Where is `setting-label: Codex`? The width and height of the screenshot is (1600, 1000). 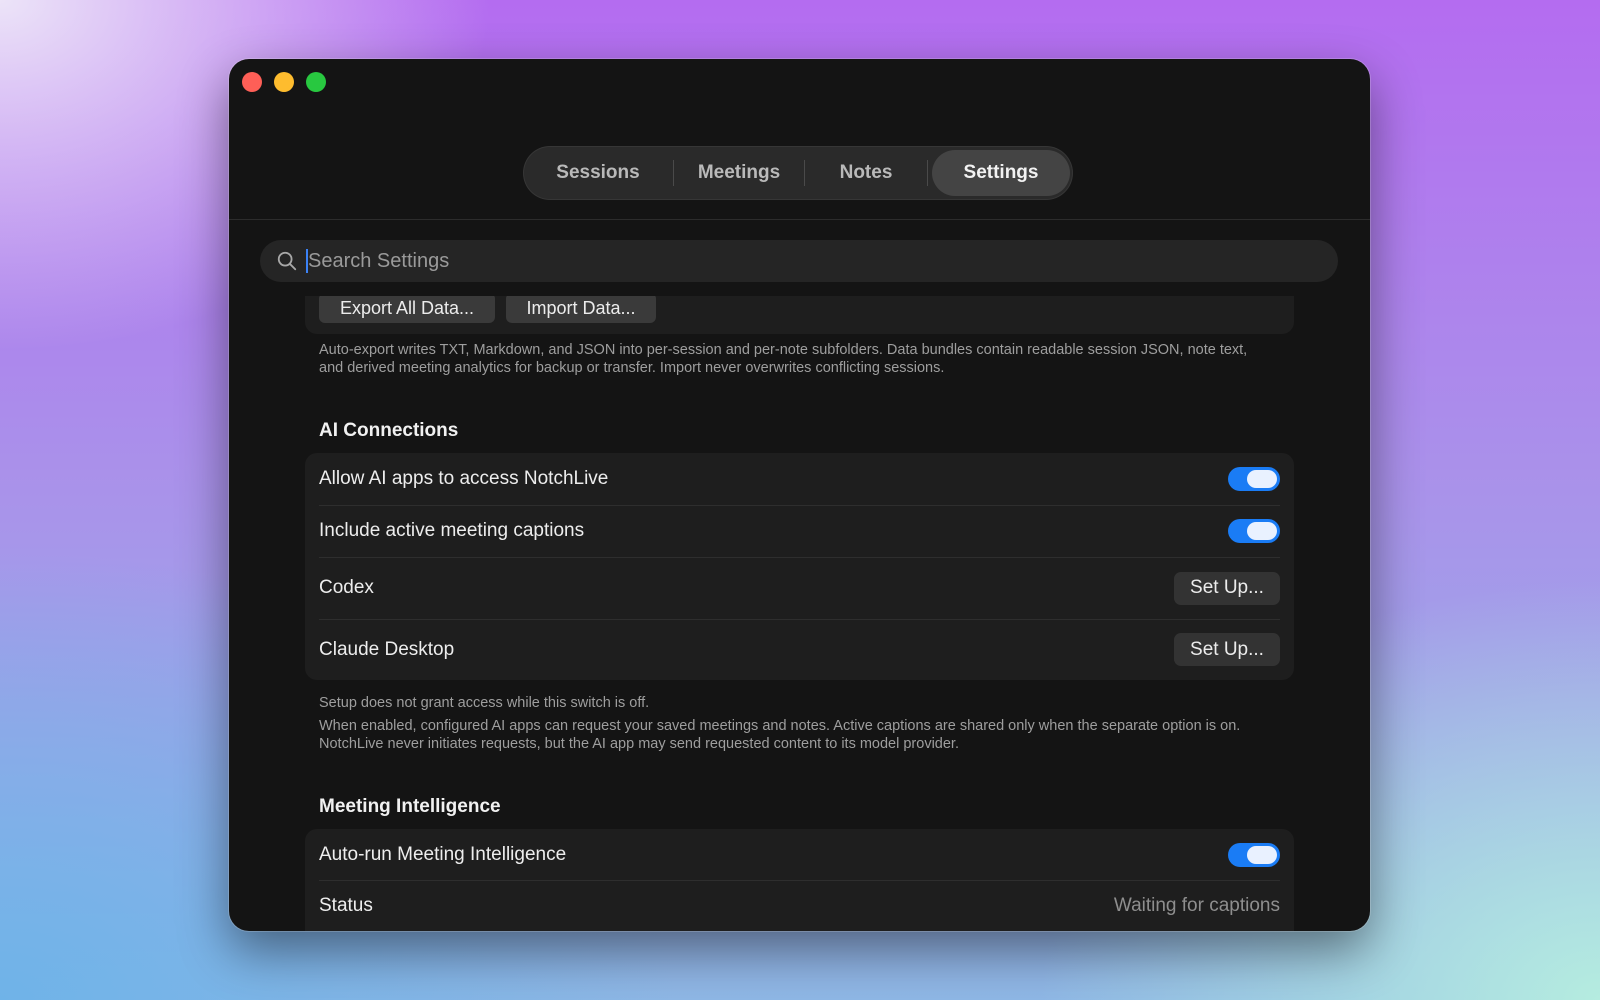
setting-label: Codex is located at coordinates (346, 587).